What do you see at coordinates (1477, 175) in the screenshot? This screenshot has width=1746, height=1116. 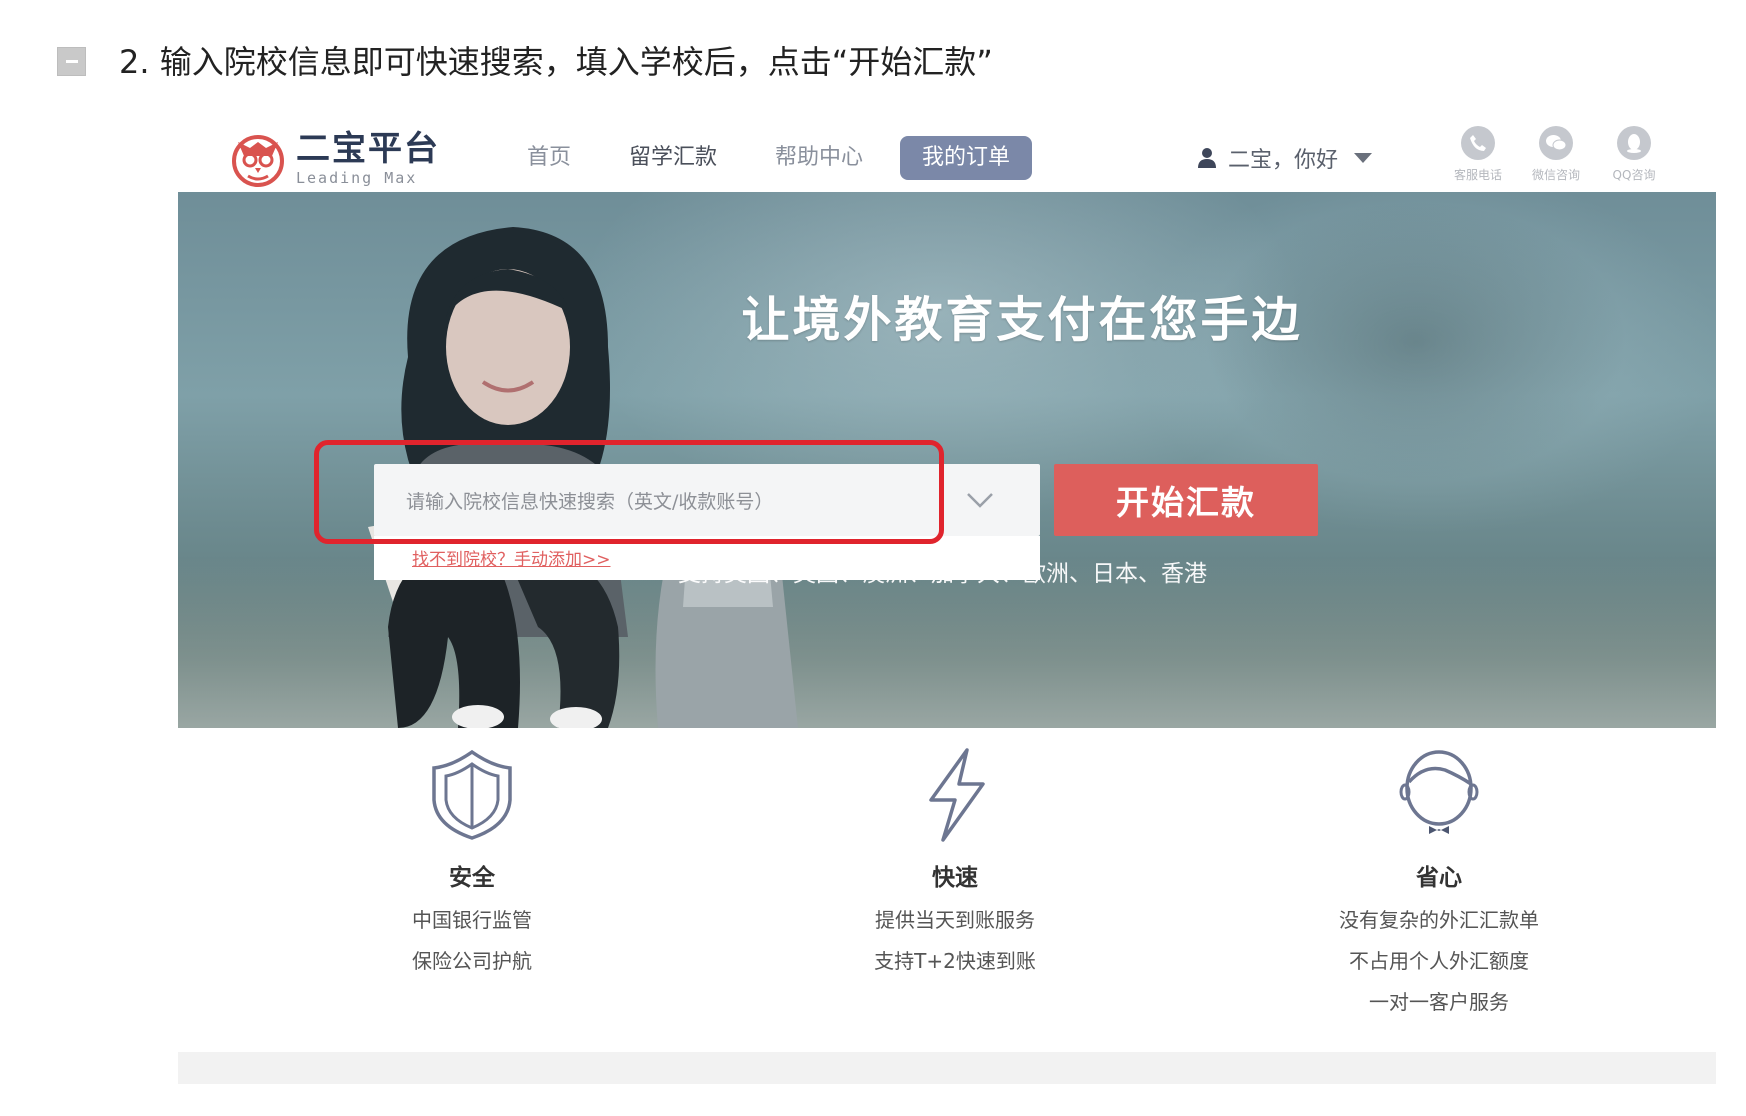 I see `contact-label: 客服电话` at bounding box center [1477, 175].